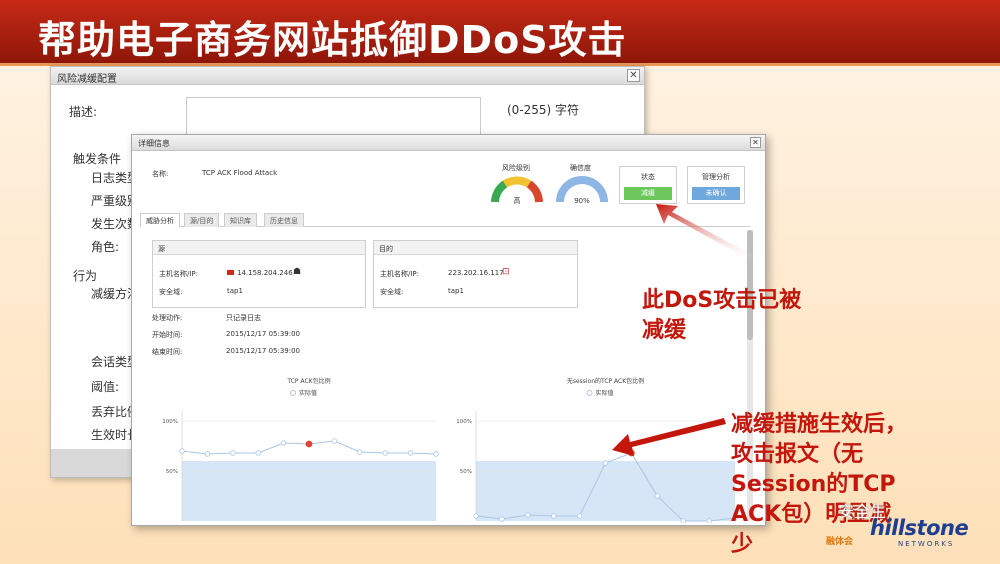  I want to click on arrow-to-status, so click(707, 233).